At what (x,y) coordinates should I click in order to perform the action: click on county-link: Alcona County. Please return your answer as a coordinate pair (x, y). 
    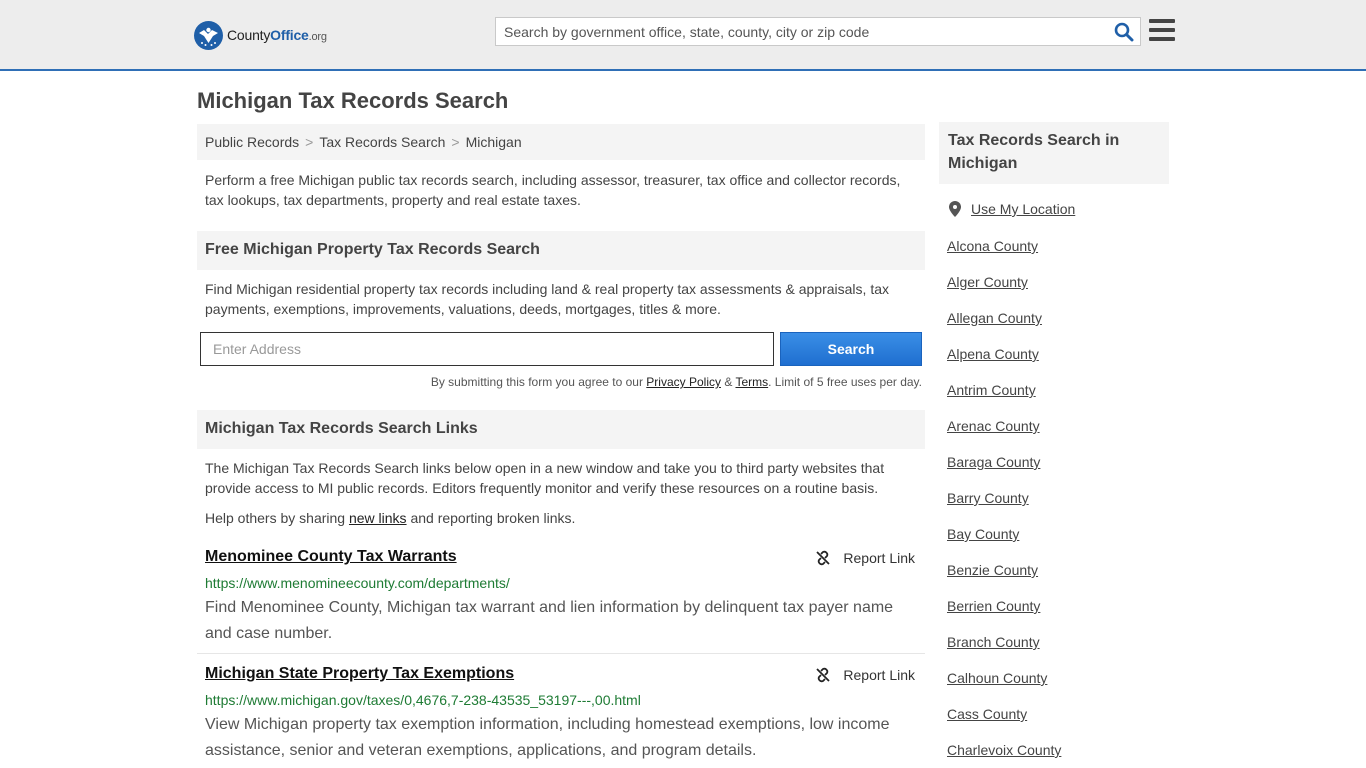
    Looking at the image, I should click on (992, 246).